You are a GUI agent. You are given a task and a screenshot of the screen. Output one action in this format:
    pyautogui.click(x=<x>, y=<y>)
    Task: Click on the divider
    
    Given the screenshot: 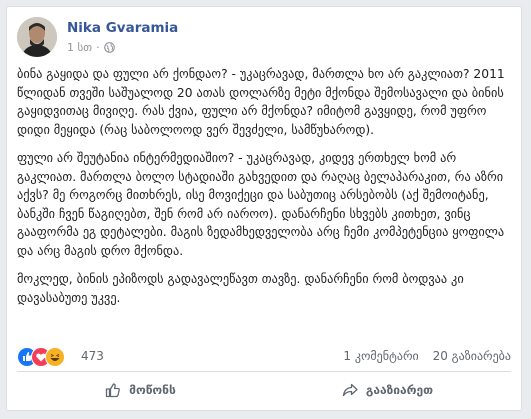 What is the action you would take?
    pyautogui.click(x=264, y=371)
    